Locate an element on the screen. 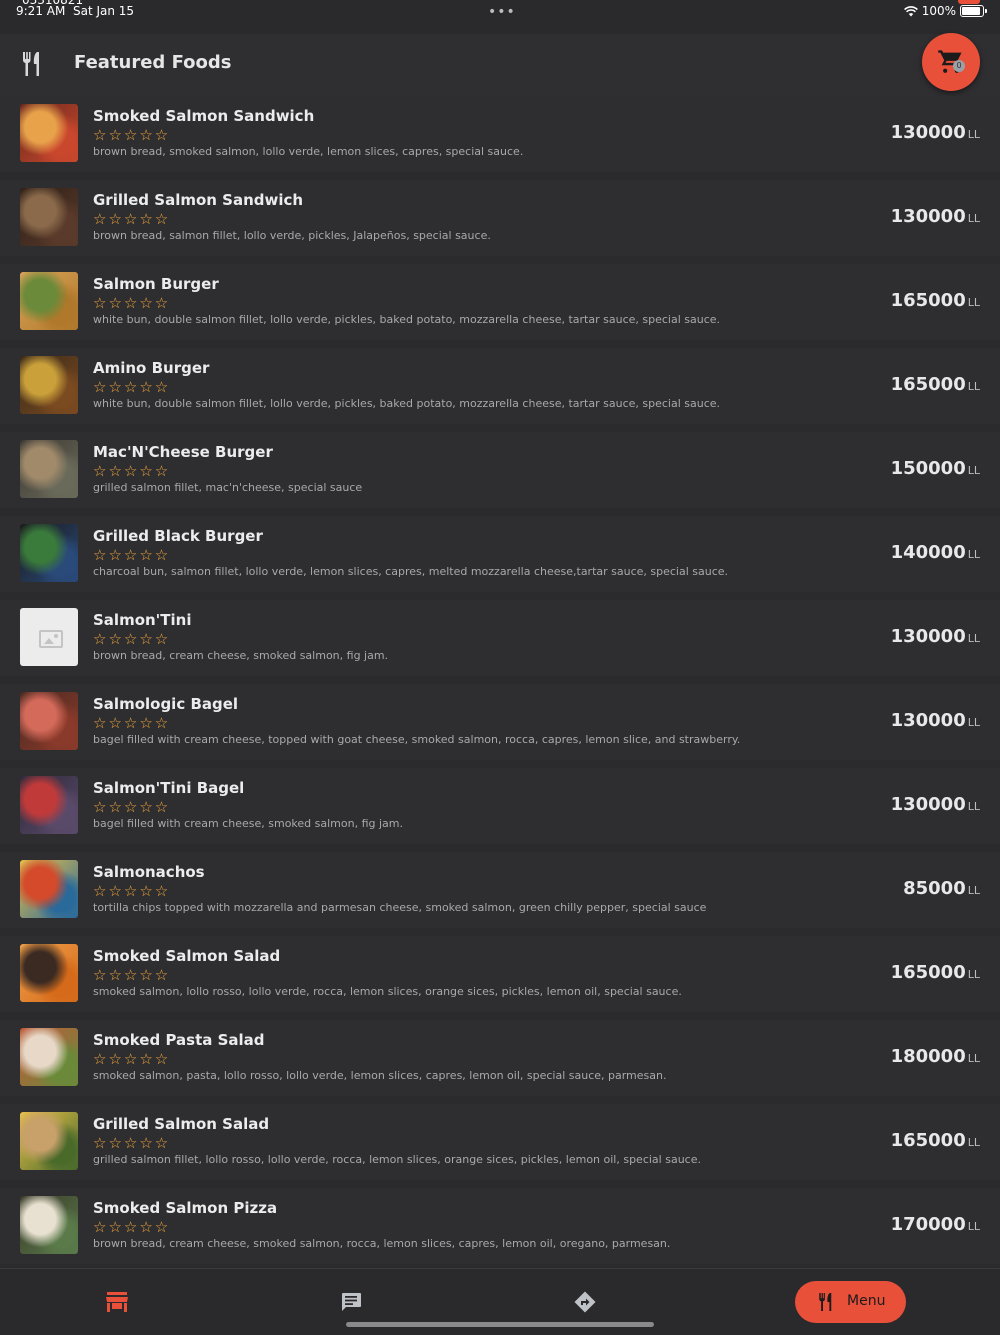 The width and height of the screenshot is (1000, 1335). price-value: 85000 is located at coordinates (934, 888).